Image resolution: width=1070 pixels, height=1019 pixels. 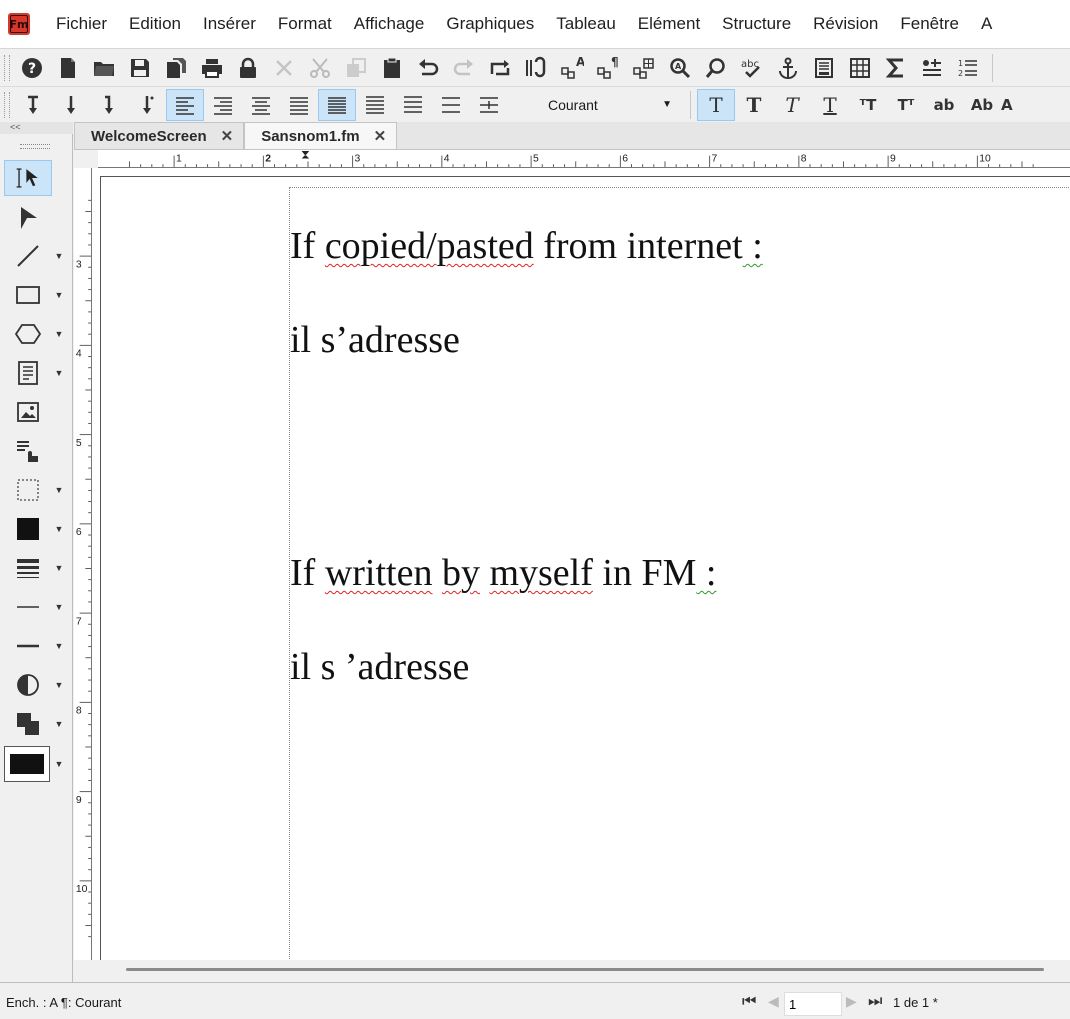 I want to click on menu-structure: Structure, so click(x=757, y=24).